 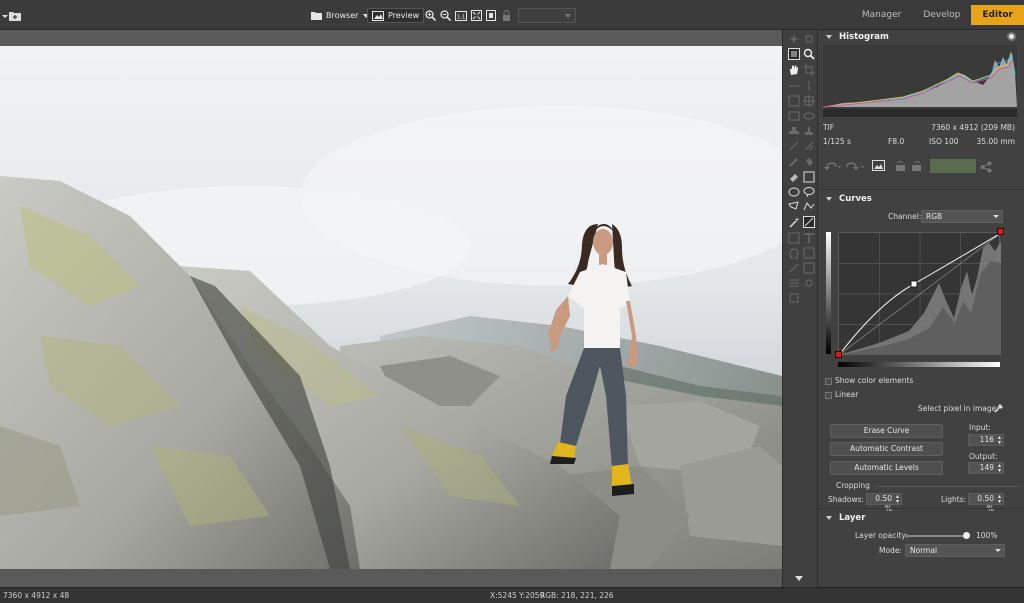 I want to click on magnetic-lasso-icon, so click(x=809, y=207).